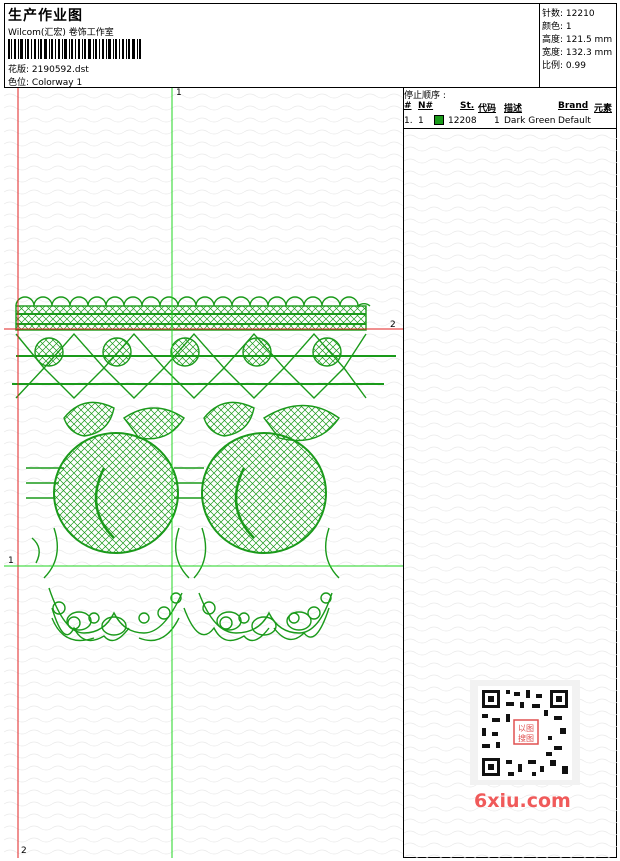 The width and height of the screenshot is (620, 861). Describe the element at coordinates (421, 121) in the screenshot. I see `row-n: 1` at that location.